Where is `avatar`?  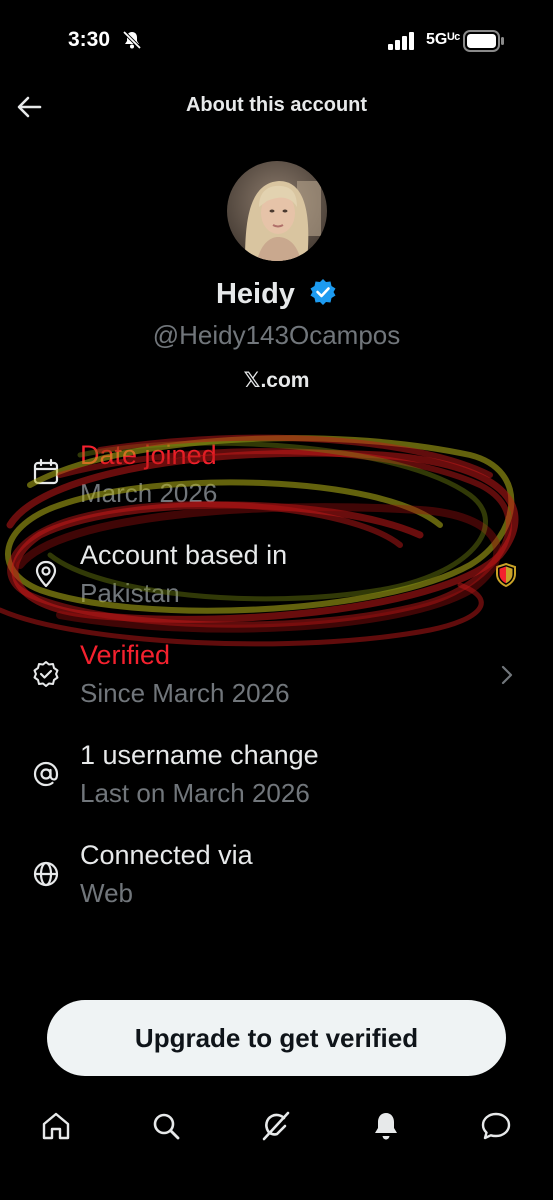 avatar is located at coordinates (277, 211).